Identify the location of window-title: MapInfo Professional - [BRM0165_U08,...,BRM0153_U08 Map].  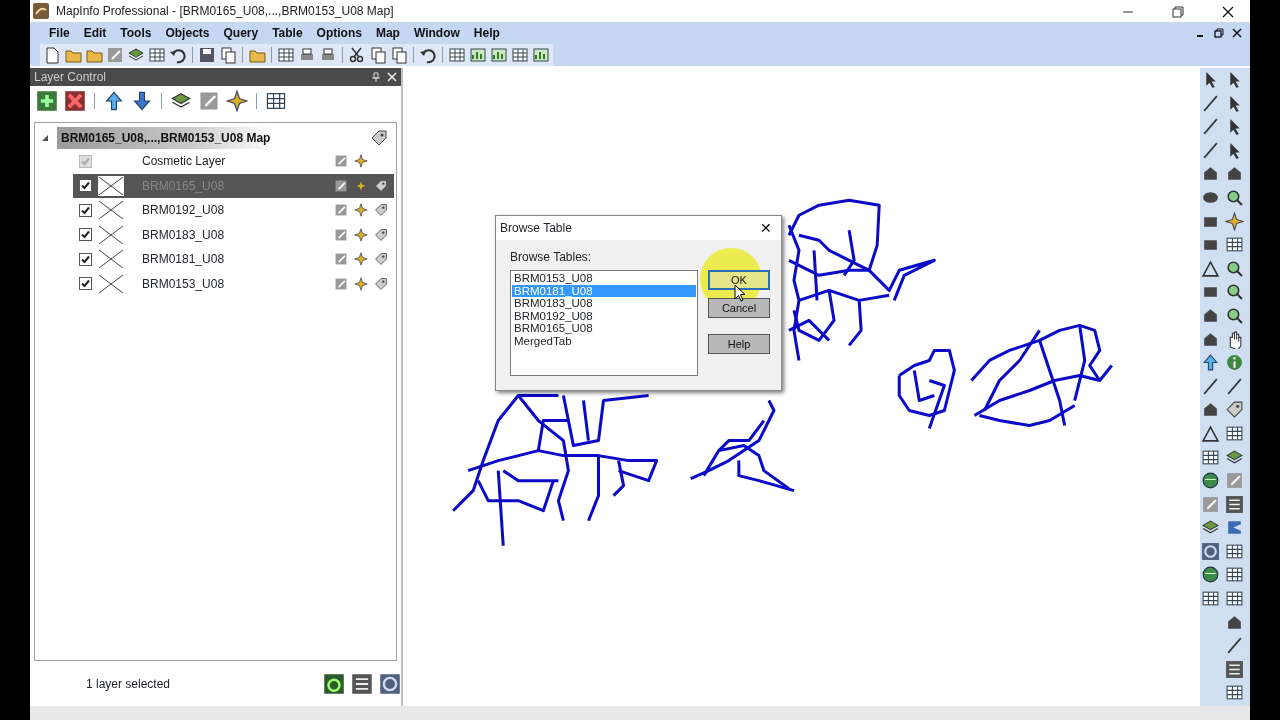
(225, 11).